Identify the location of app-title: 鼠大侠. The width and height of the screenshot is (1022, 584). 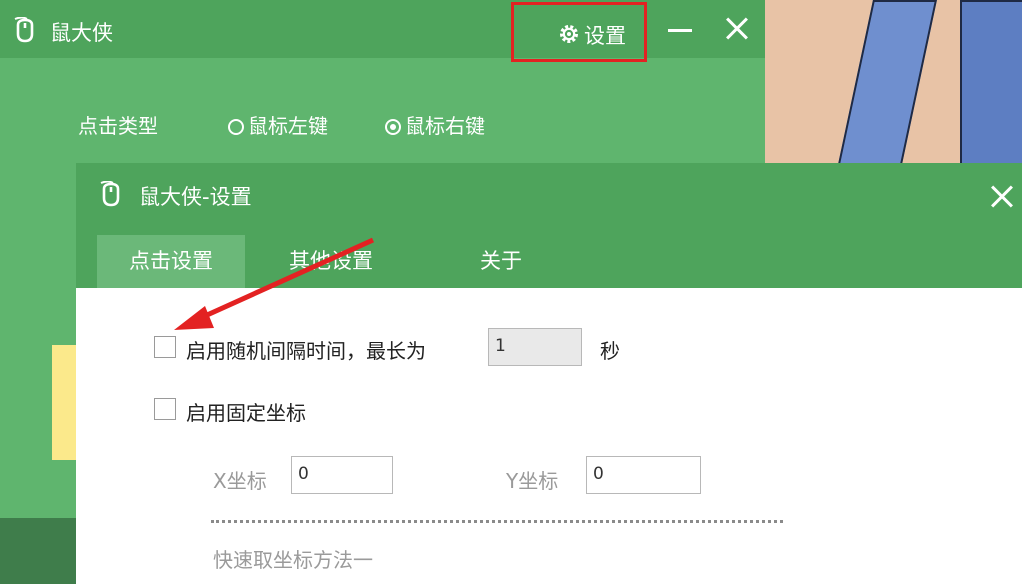
(81, 33).